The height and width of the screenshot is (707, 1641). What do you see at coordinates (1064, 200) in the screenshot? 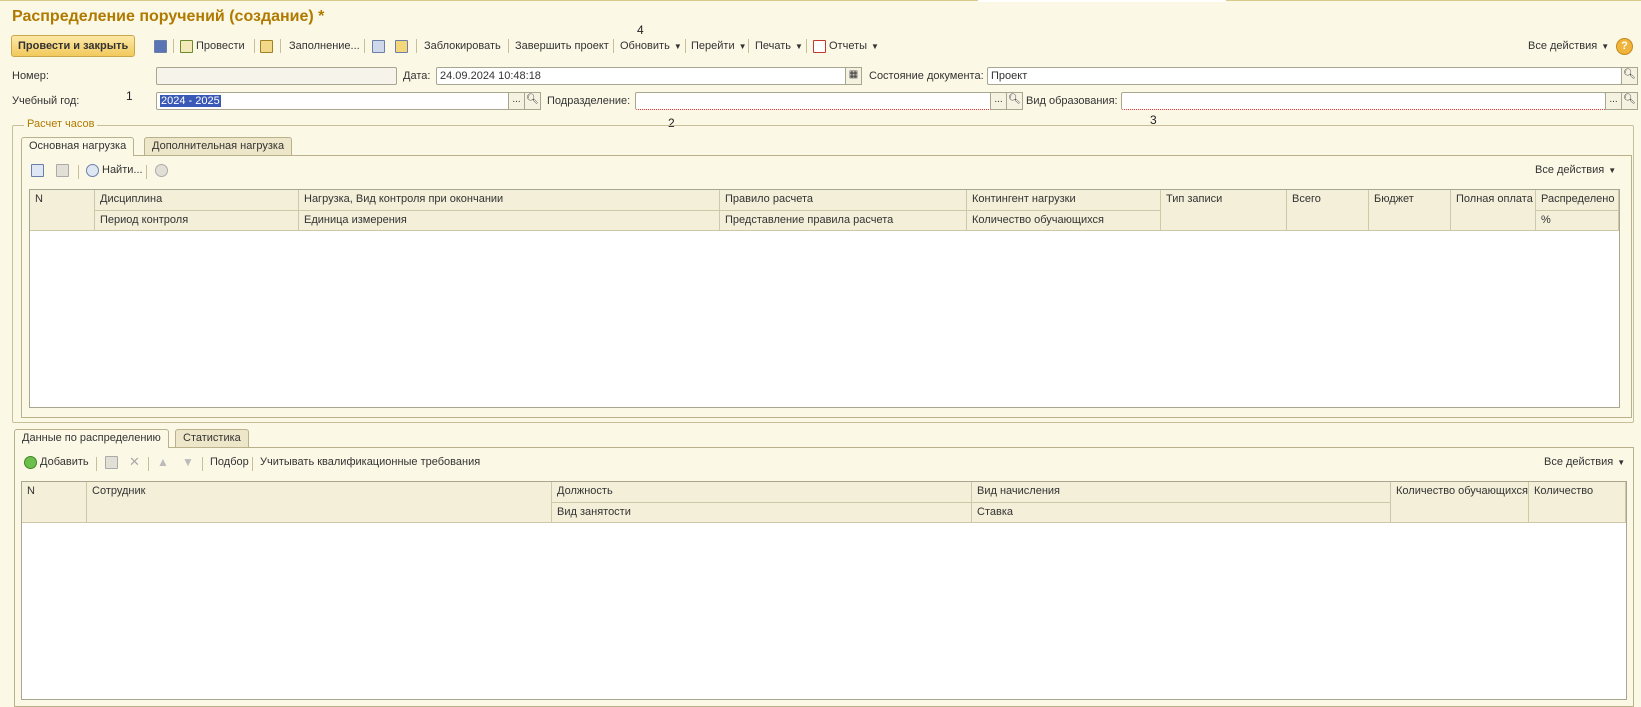
I see `col-contingent-header: Контингент нагрузки` at bounding box center [1064, 200].